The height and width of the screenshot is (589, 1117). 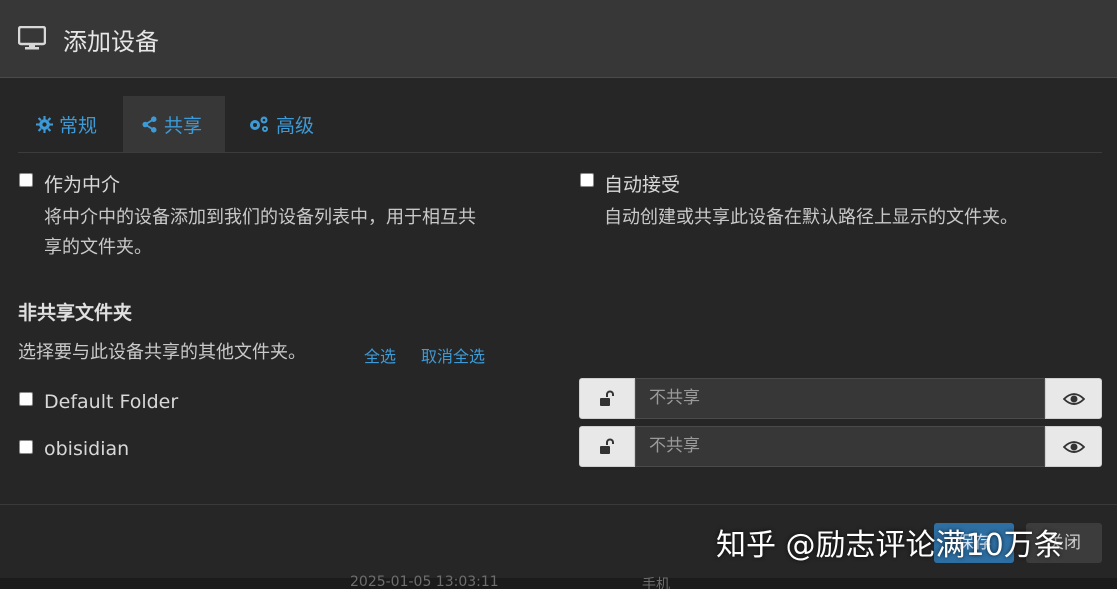 I want to click on folder-checkbox-default, so click(x=26, y=399).